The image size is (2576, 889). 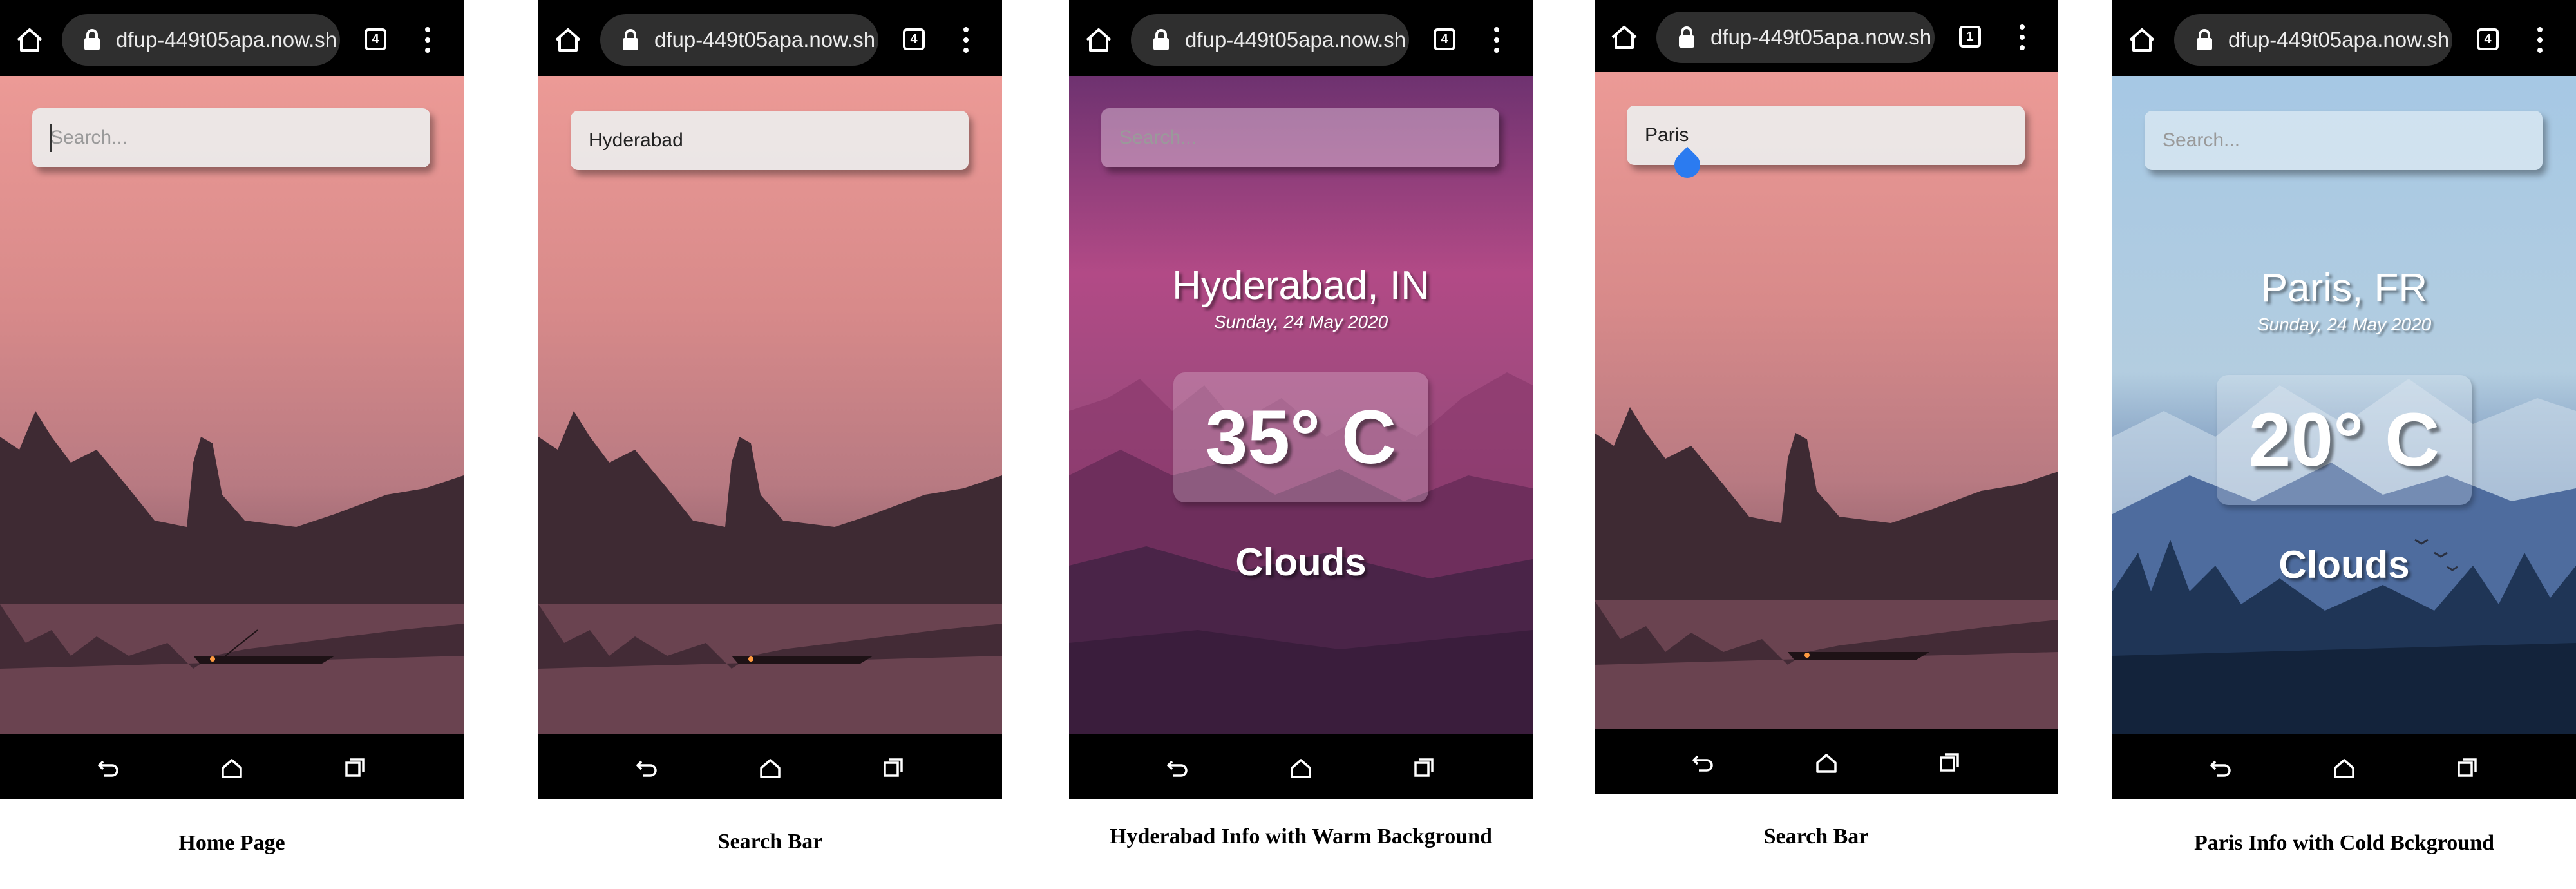 I want to click on caption-paris-info: Paris Info with Cold Bckground, so click(x=2344, y=843).